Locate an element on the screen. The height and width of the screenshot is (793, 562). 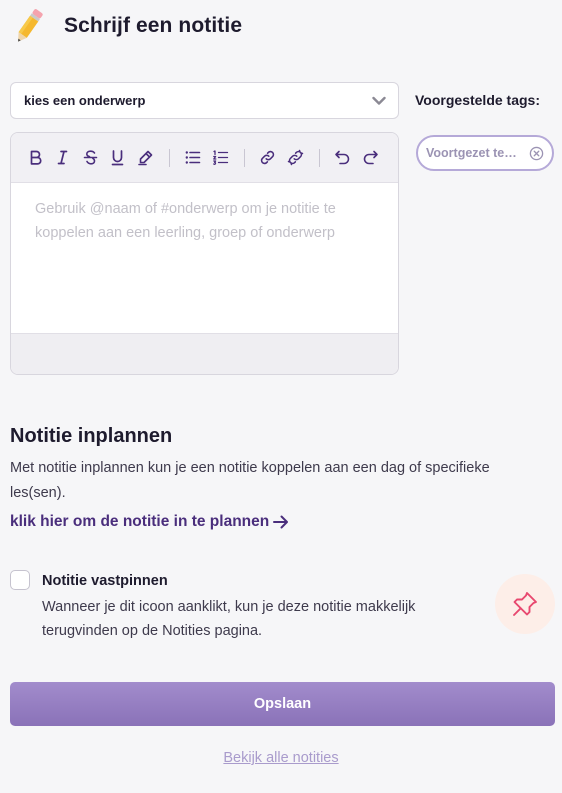
schedule-link: klik hier om de notitie in te plannen is located at coordinates (150, 522).